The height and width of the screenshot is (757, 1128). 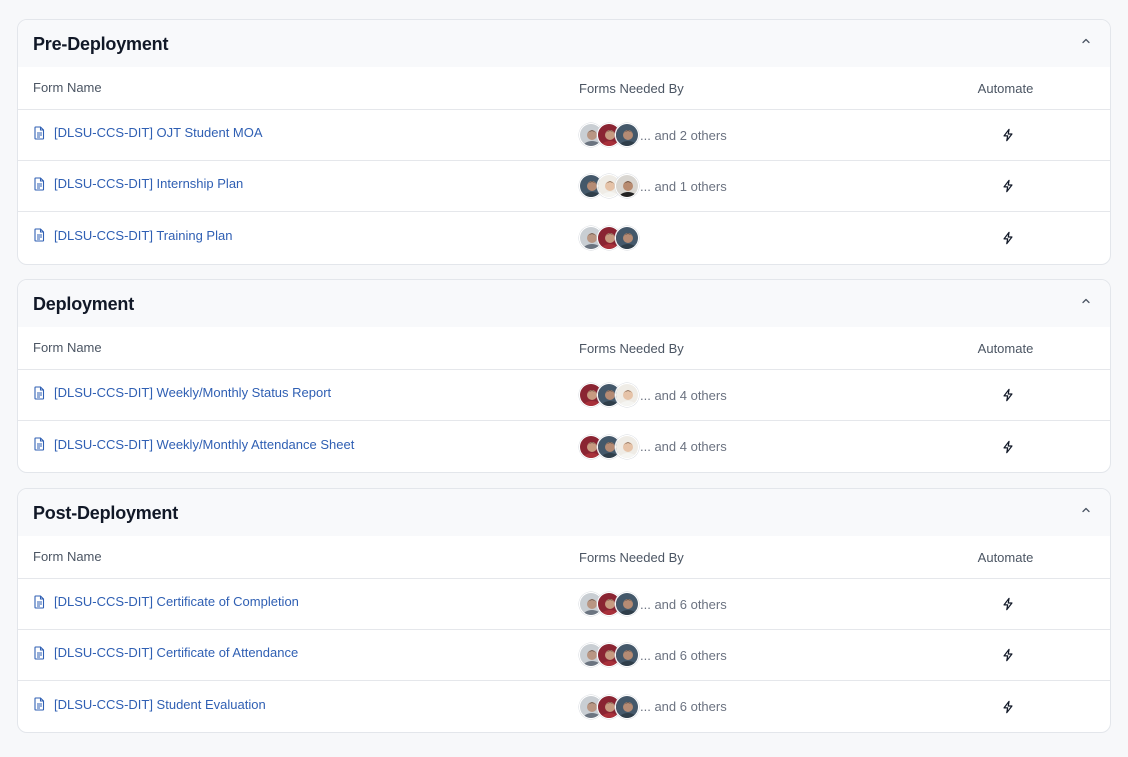 I want to click on form-link: [DLSU-CCS-DIT] Certificate of Attendance, so click(x=165, y=652).